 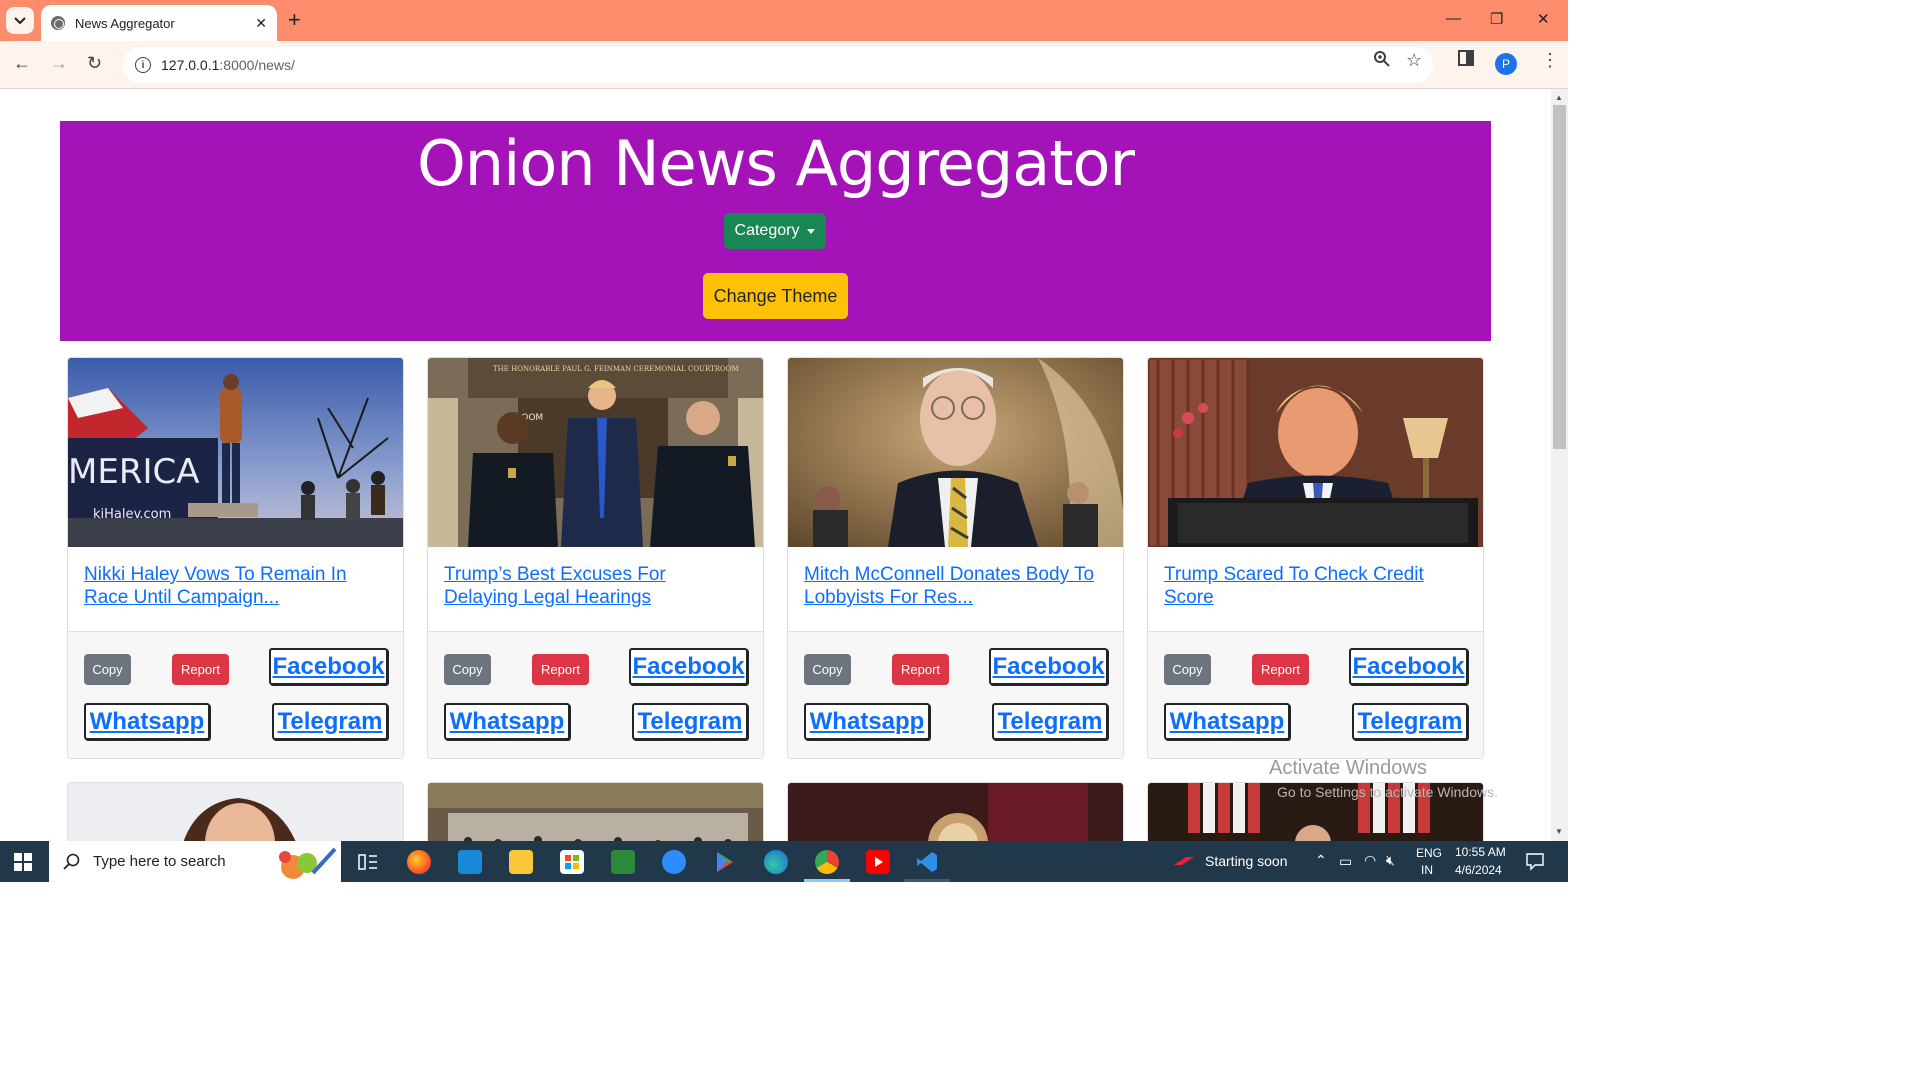 I want to click on taskbar-search-box: Type here to search, so click(x=195, y=861).